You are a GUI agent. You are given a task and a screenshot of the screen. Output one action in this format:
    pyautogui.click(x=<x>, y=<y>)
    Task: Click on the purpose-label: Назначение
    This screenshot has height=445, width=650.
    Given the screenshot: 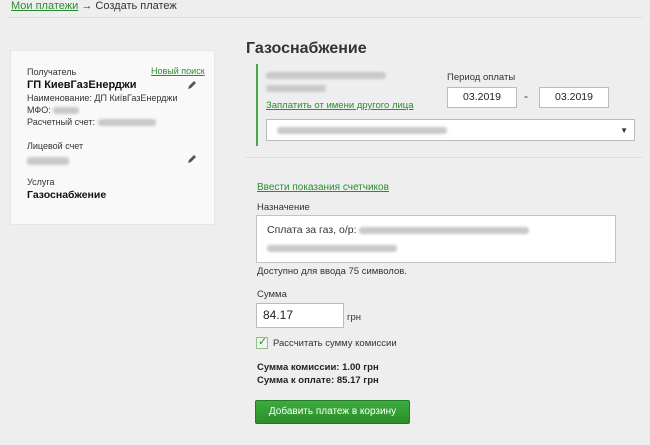 What is the action you would take?
    pyautogui.click(x=283, y=207)
    